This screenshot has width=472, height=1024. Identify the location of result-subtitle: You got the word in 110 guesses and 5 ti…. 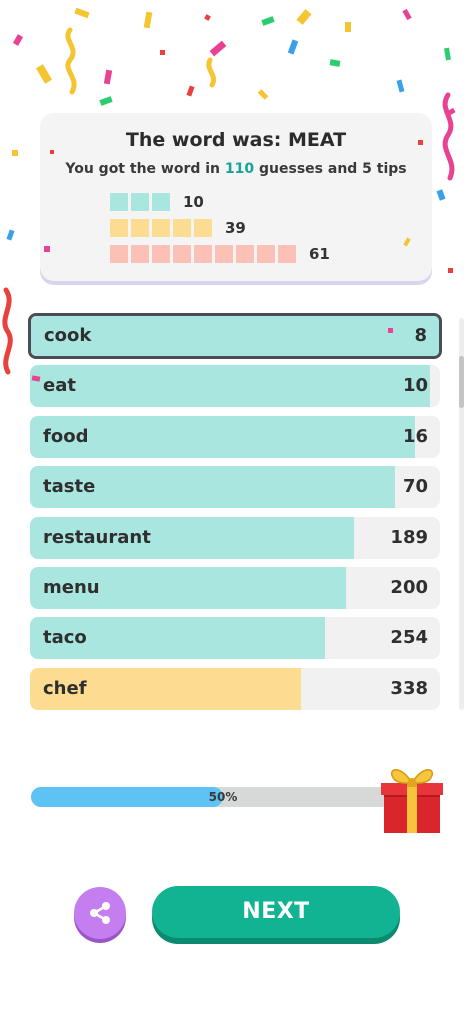
(236, 169).